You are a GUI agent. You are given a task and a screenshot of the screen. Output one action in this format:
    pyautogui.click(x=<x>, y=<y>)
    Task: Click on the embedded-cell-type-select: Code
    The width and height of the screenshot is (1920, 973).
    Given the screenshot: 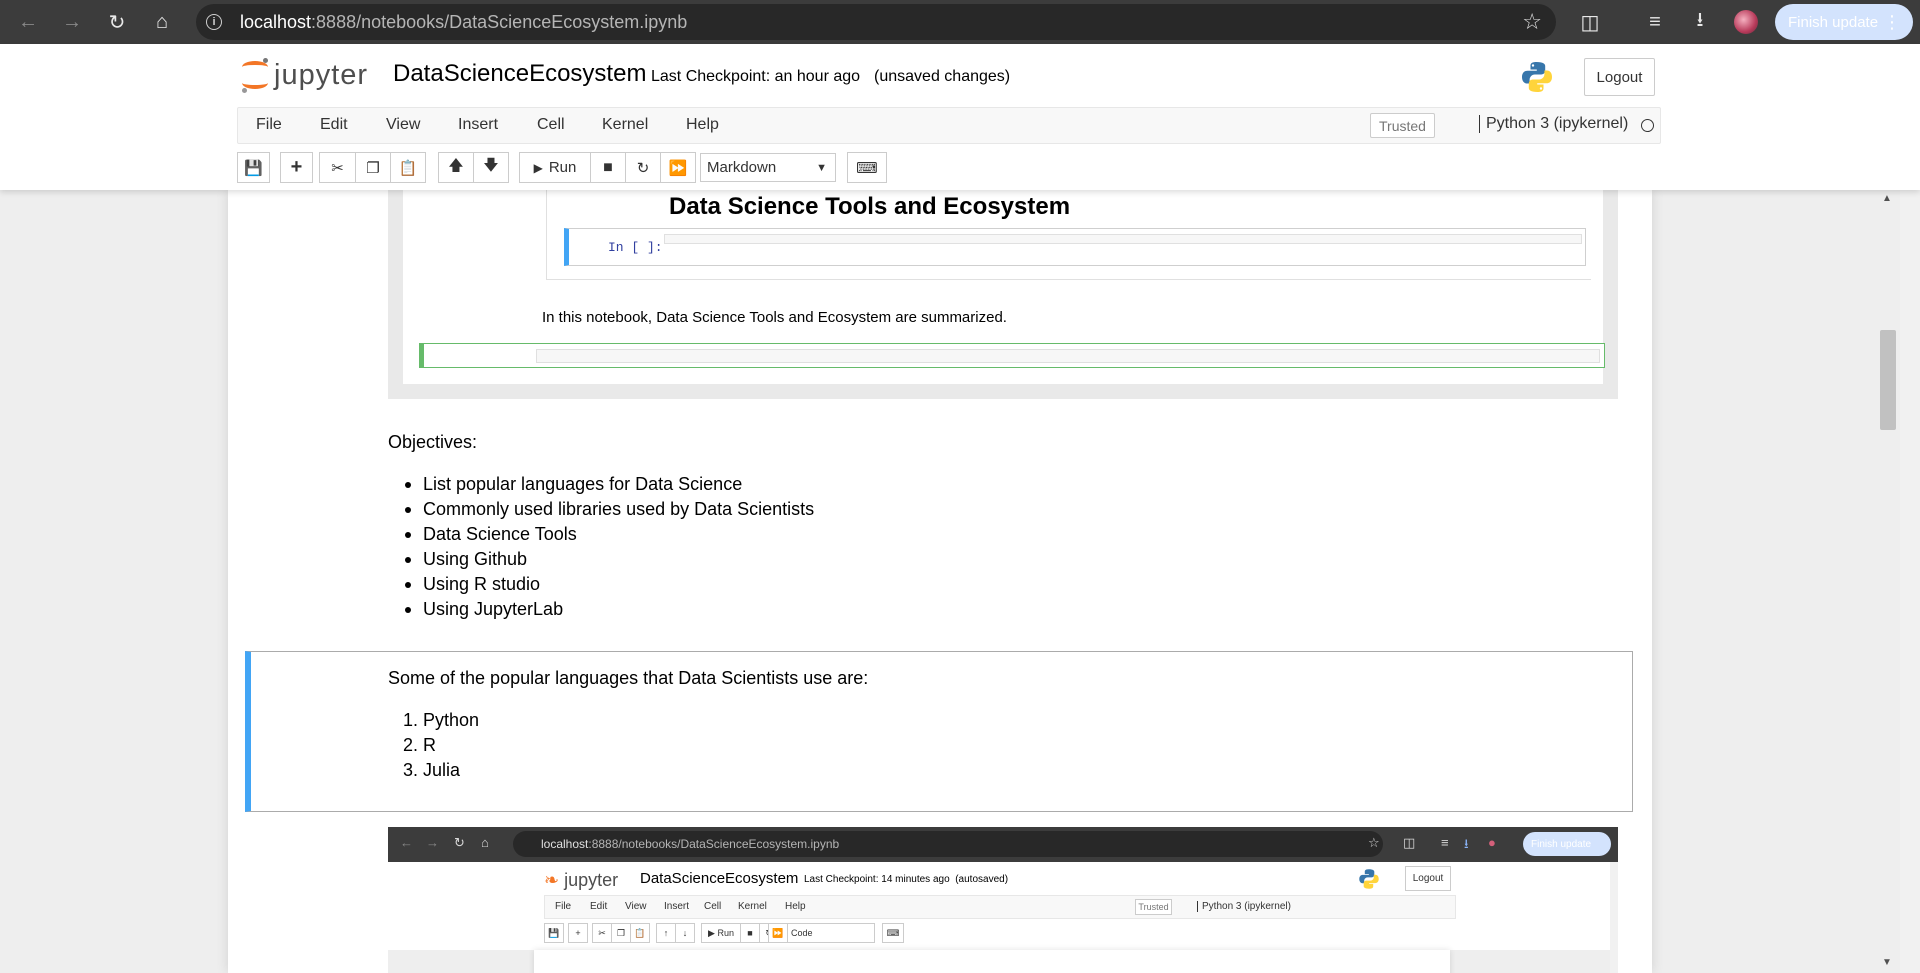 What is the action you would take?
    pyautogui.click(x=831, y=933)
    